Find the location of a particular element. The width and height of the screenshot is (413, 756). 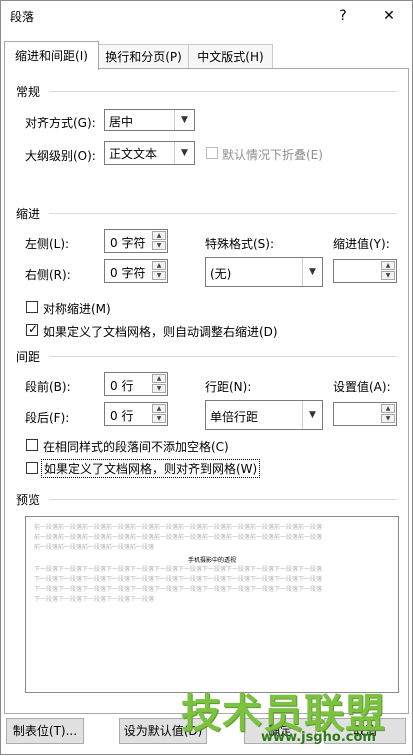

no-space-same-style-label: 在相同样式的段落间不添加空格(C) is located at coordinates (136, 447).